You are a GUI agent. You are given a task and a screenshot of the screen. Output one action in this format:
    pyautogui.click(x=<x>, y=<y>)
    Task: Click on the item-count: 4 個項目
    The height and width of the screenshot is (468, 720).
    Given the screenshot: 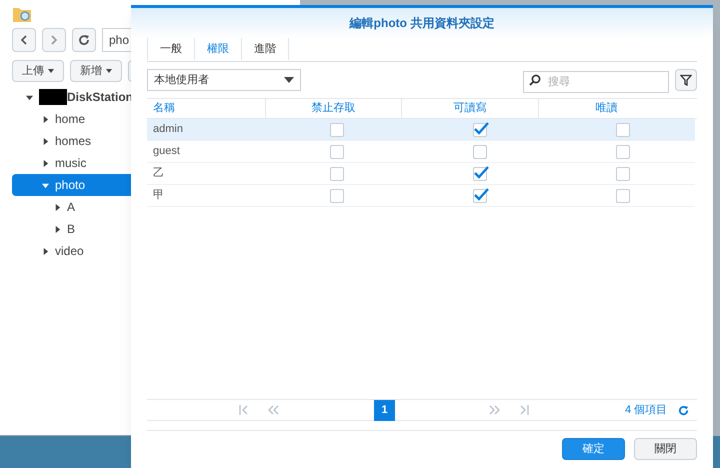 What is the action you would take?
    pyautogui.click(x=646, y=410)
    